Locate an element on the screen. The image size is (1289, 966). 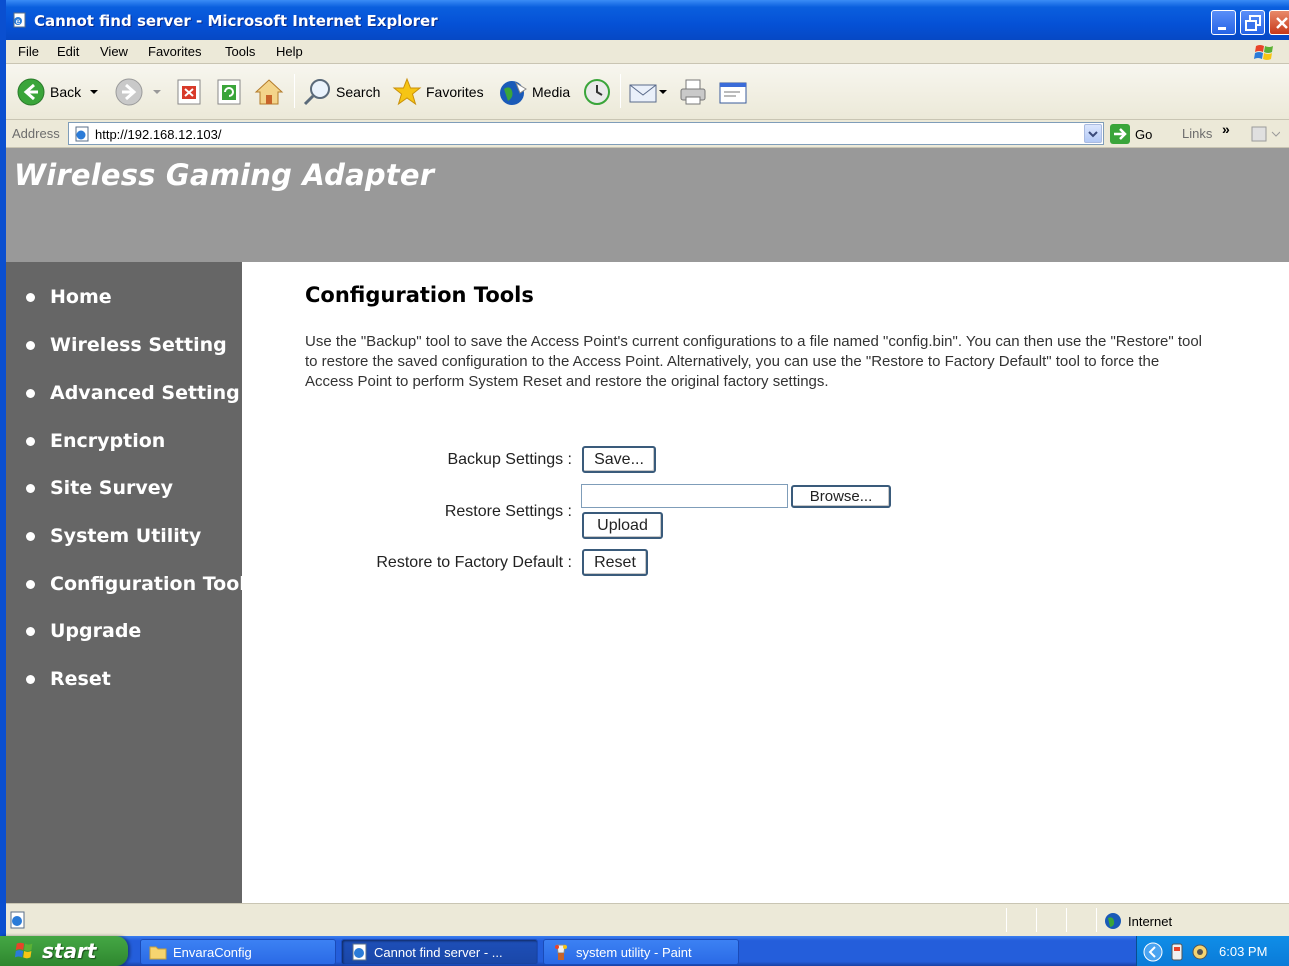
stop-button is located at coordinates (189, 92).